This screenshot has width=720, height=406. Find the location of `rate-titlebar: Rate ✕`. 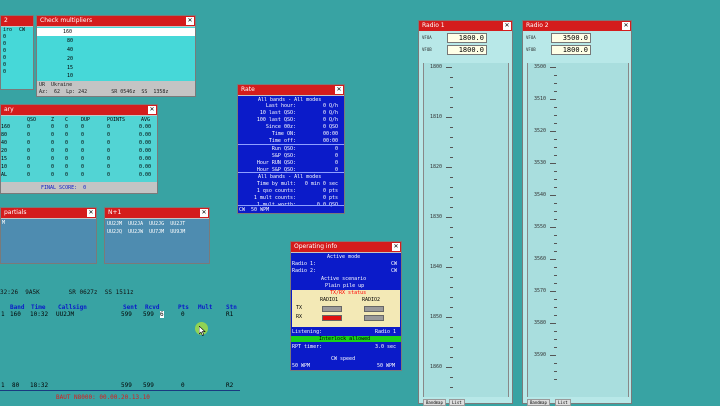

rate-titlebar: Rate ✕ is located at coordinates (291, 90).